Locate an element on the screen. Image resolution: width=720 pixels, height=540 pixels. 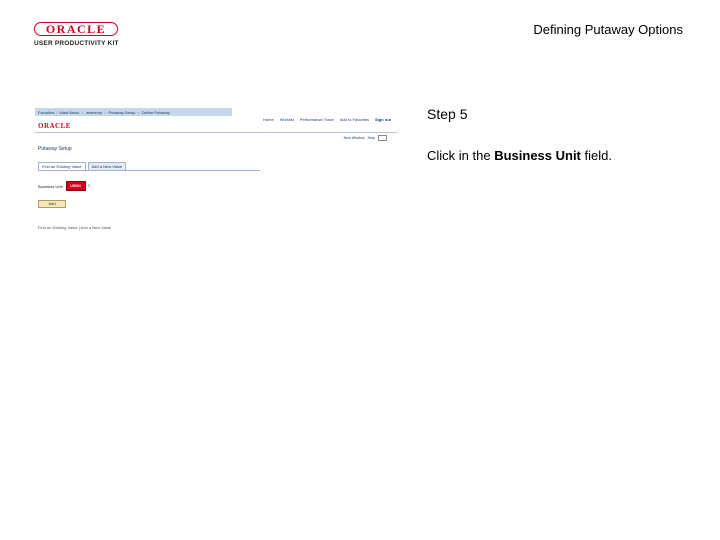
business-unit-label: Business Unit: is located at coordinates (51, 186).